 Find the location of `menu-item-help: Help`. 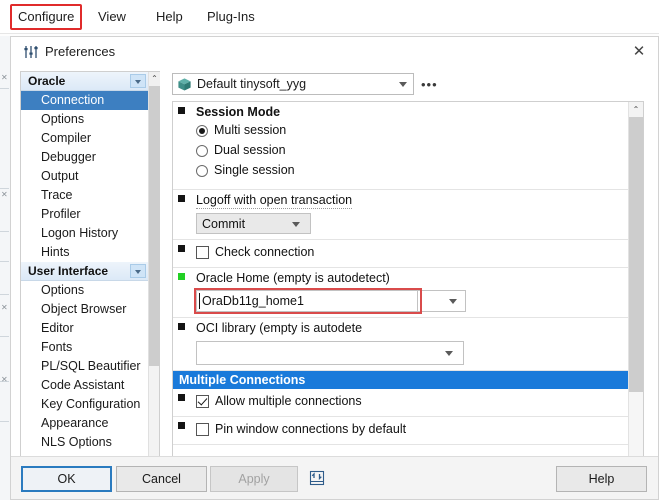

menu-item-help: Help is located at coordinates (169, 17).